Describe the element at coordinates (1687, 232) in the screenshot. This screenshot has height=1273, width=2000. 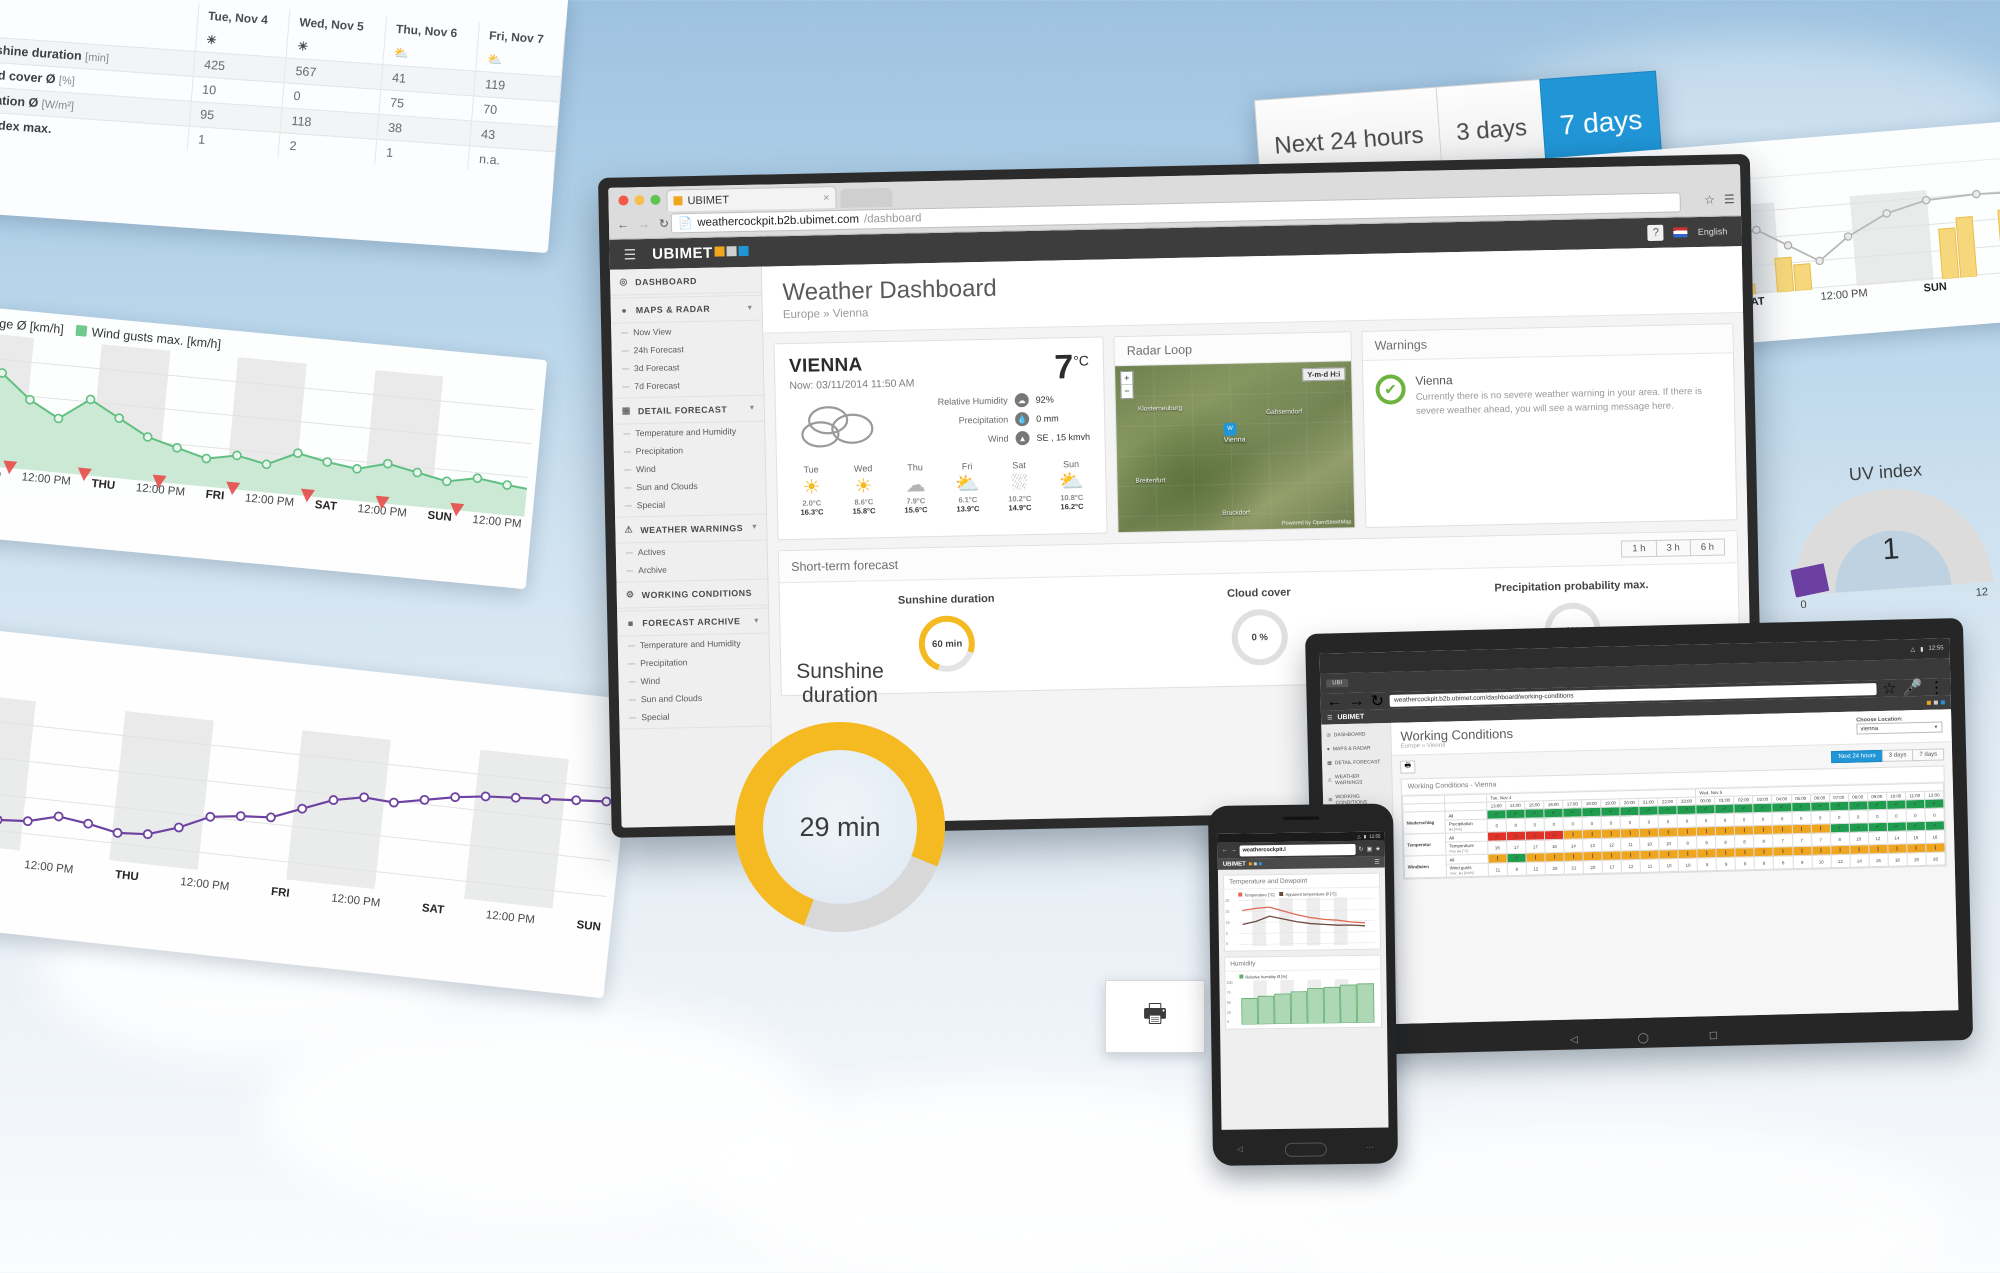
I see `app-bar-right: ? English` at that location.